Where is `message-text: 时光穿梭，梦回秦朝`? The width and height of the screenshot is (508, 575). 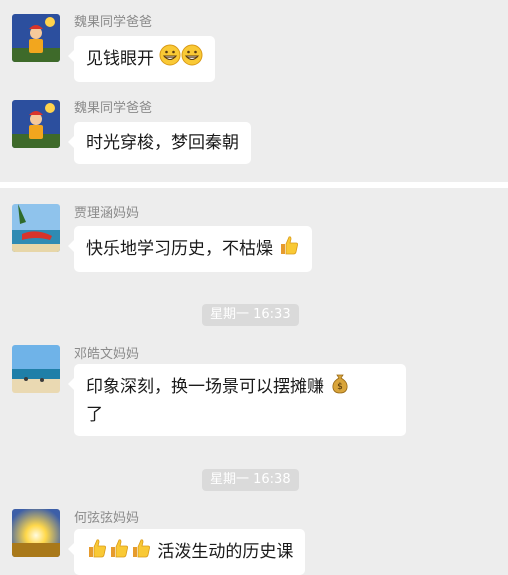
message-text: 时光穿梭，梦回秦朝 is located at coordinates (162, 143).